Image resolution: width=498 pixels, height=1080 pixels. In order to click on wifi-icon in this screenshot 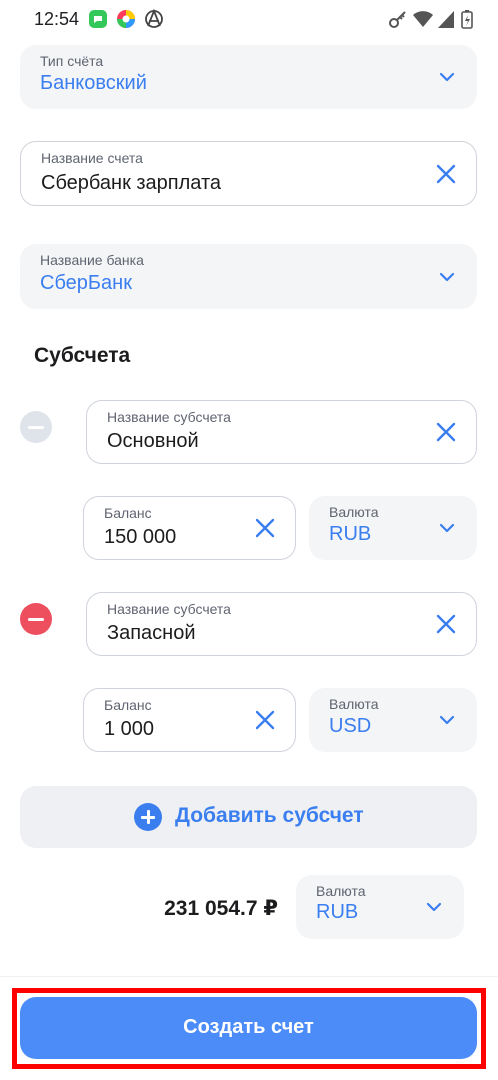, I will do `click(423, 19)`.